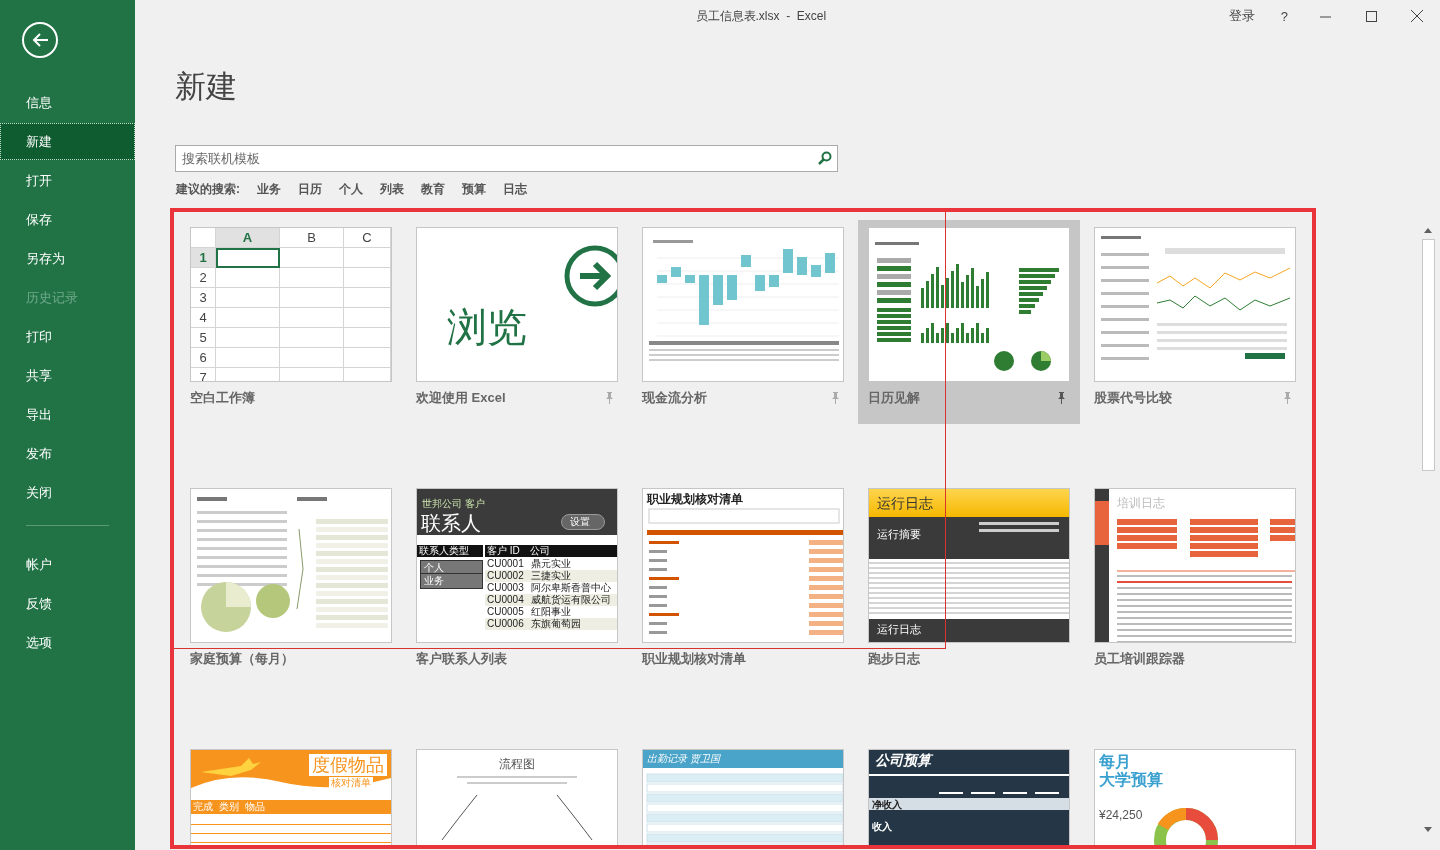 The image size is (1440, 850). I want to click on suggested-searches-label: 建议的搜索:, so click(208, 189).